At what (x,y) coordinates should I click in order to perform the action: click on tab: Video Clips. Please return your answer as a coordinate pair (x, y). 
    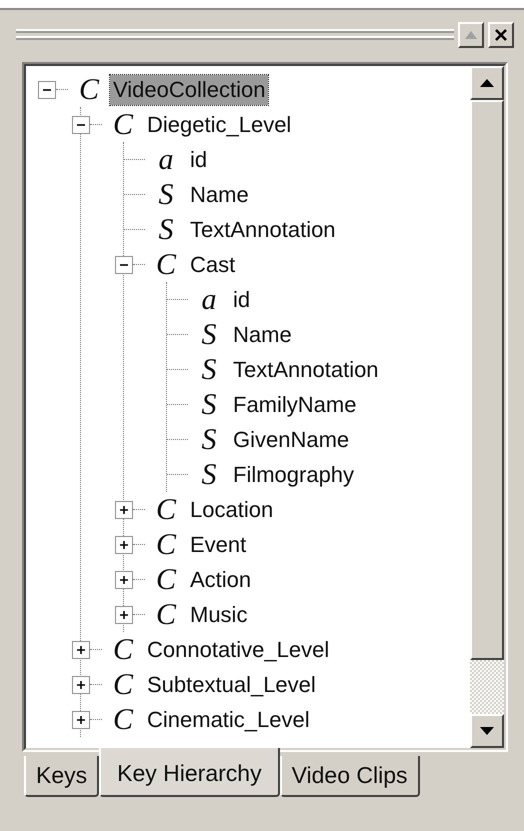
    Looking at the image, I should click on (350, 776).